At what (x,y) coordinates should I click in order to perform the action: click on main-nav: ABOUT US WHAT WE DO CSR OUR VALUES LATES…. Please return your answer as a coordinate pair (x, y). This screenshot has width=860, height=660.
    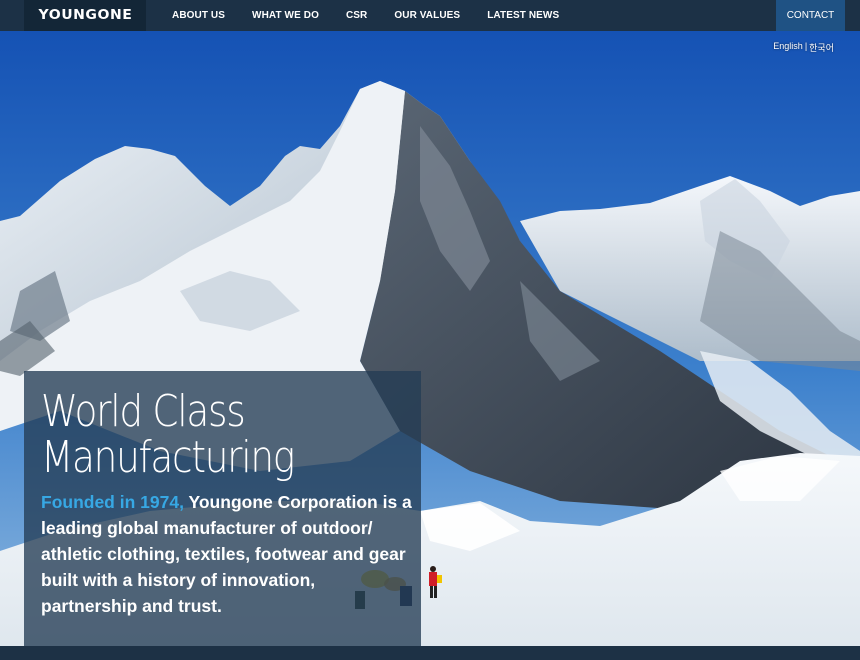
    Looking at the image, I should click on (379, 15).